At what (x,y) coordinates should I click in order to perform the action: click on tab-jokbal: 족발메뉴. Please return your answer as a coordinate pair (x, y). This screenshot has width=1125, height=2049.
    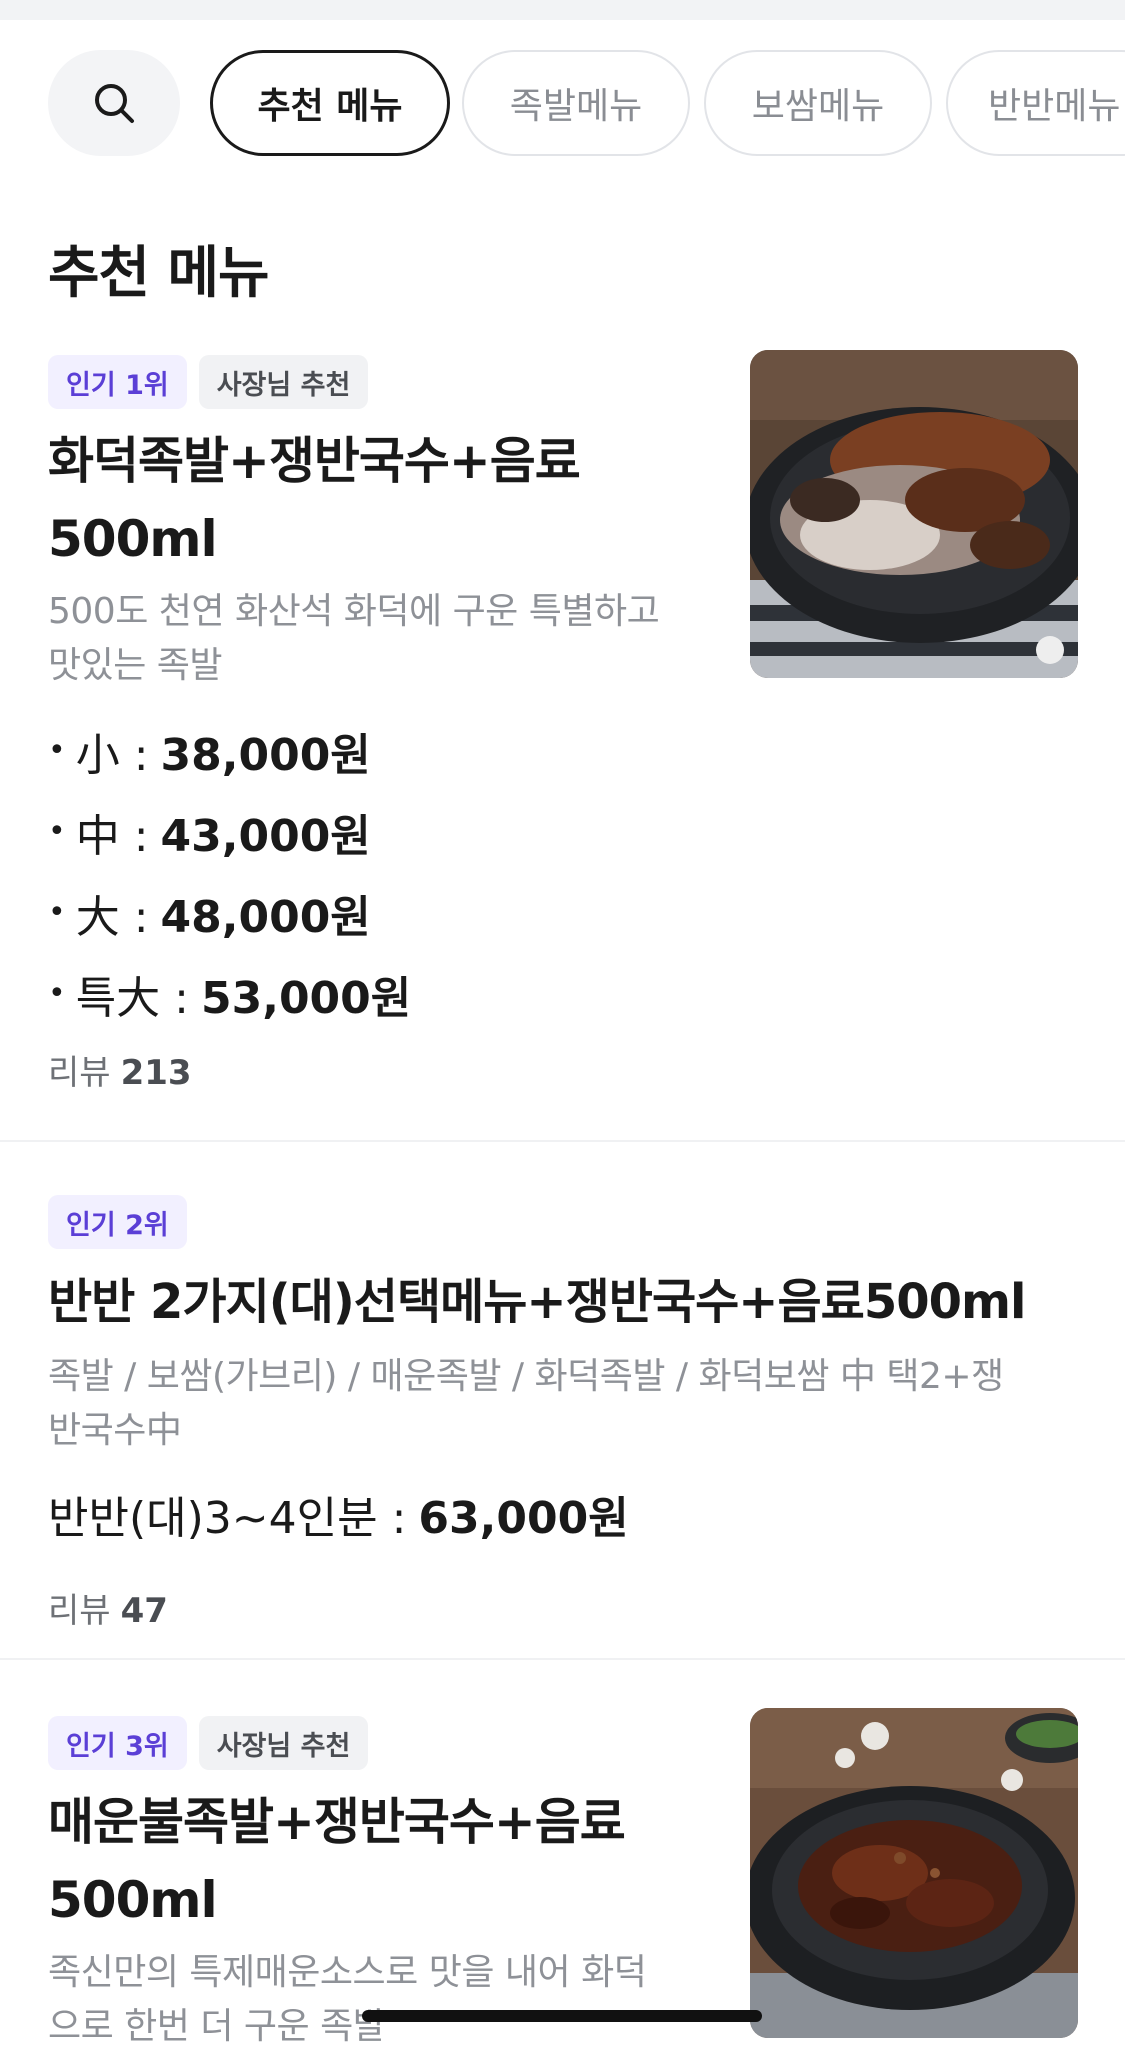
    Looking at the image, I should click on (576, 103).